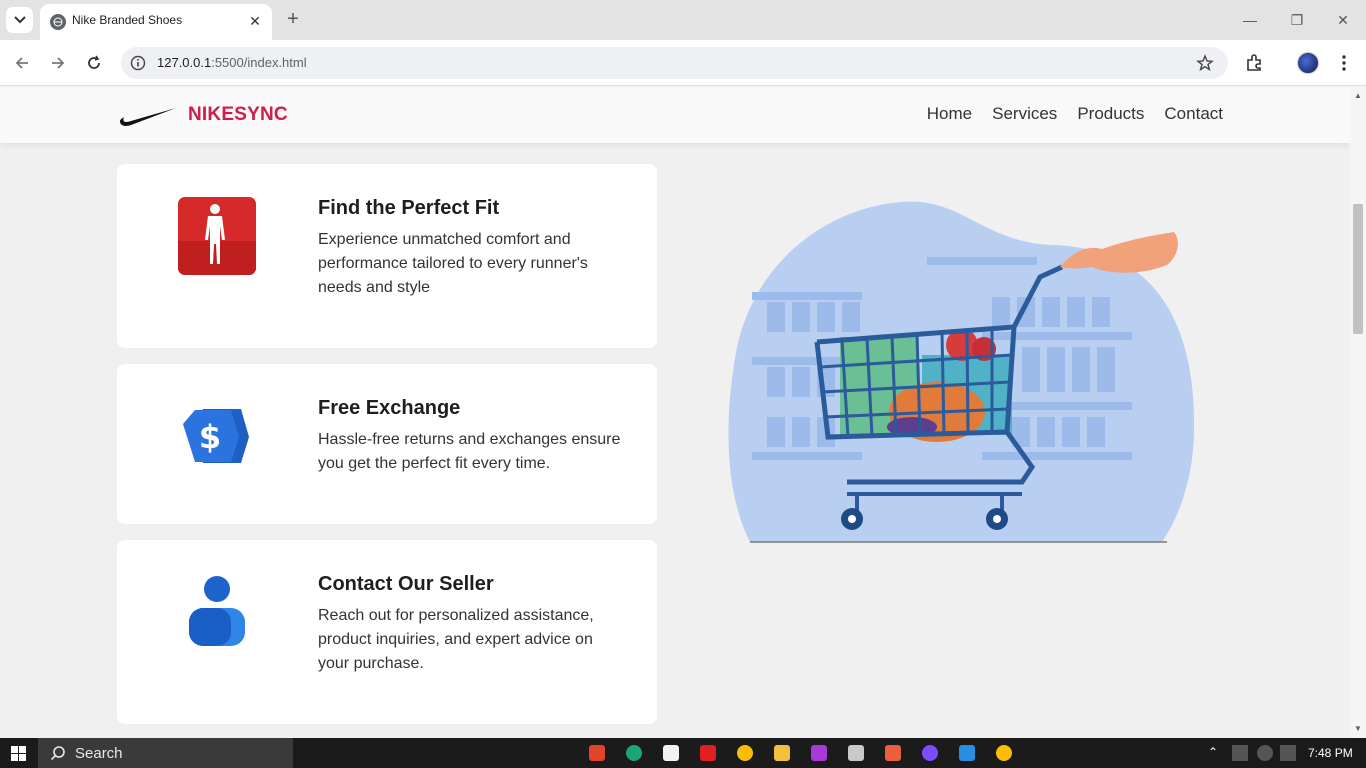  Describe the element at coordinates (683, 753) in the screenshot. I see `os-taskbar: Search ⌃ 7:48 PM` at that location.